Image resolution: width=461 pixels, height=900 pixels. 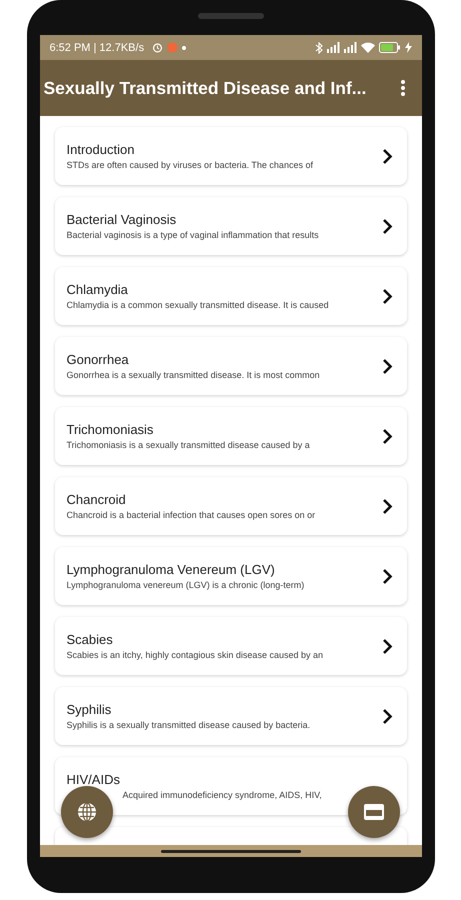 I want to click on more-menu-icon, so click(x=403, y=88).